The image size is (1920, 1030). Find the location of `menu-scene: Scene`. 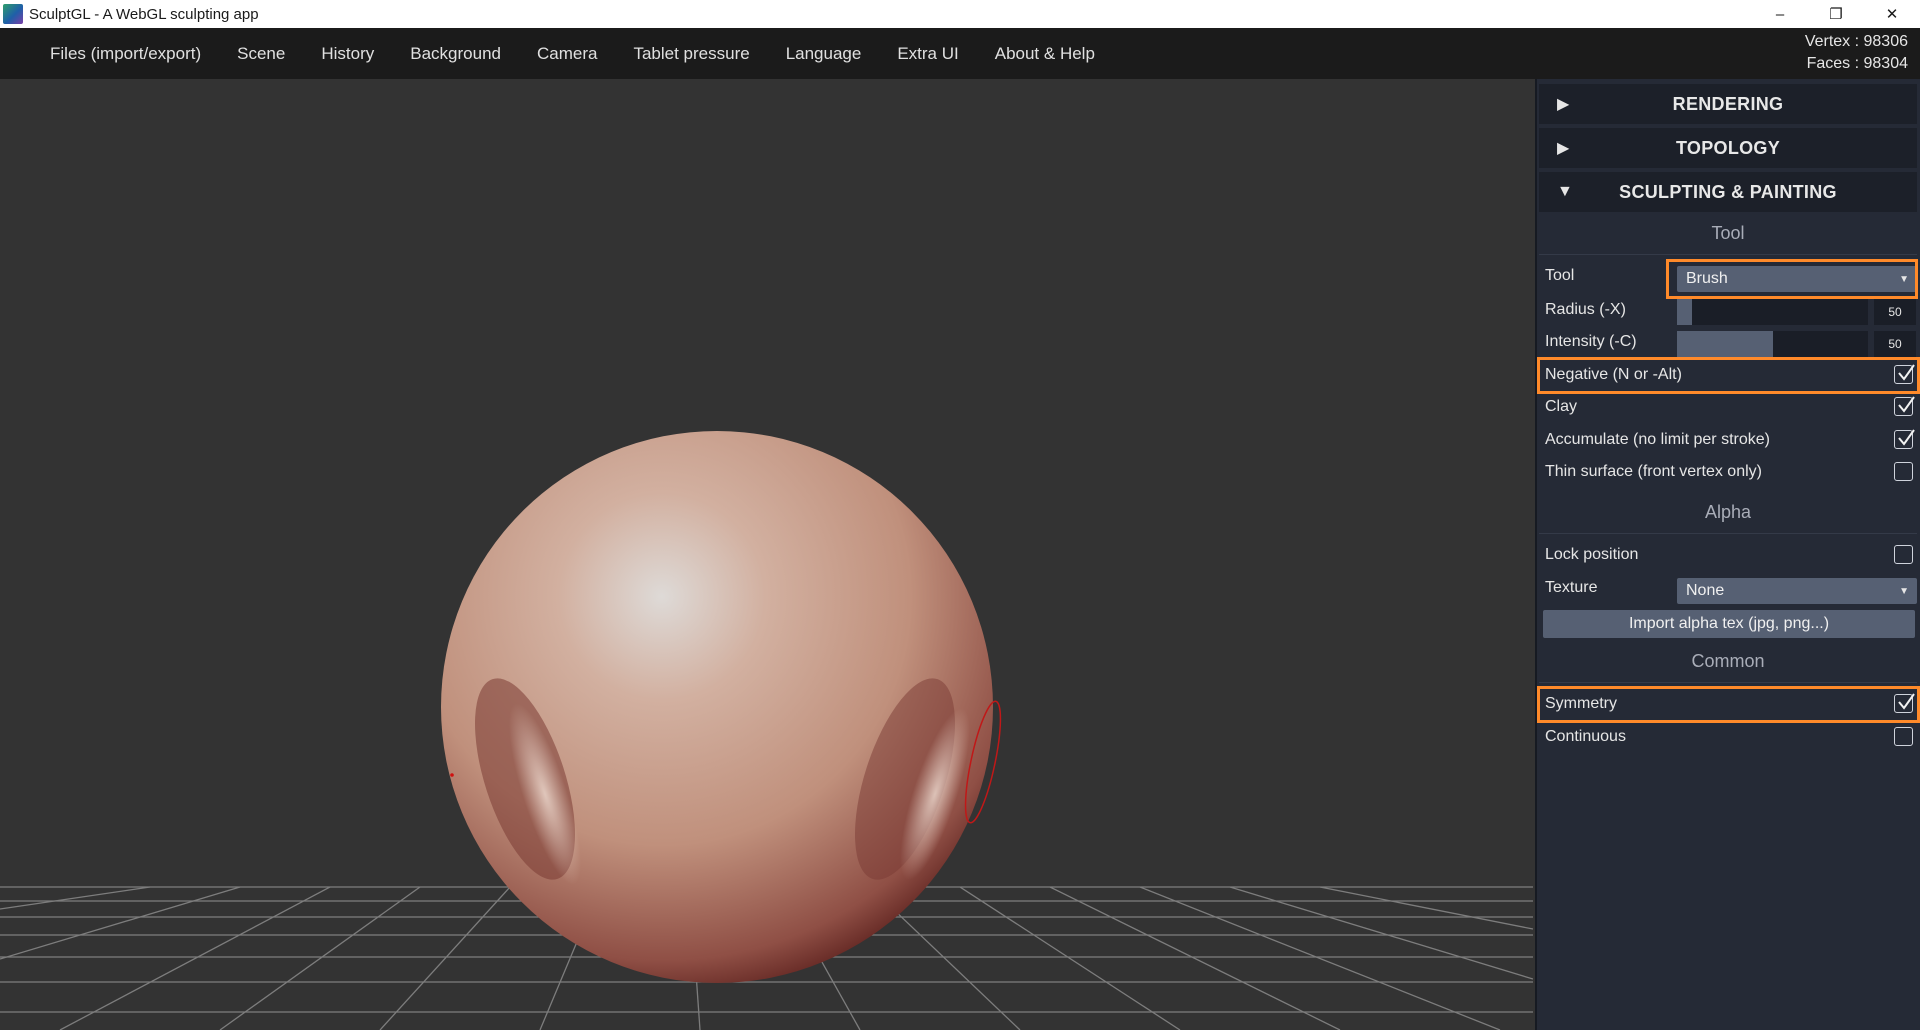

menu-scene: Scene is located at coordinates (261, 54).